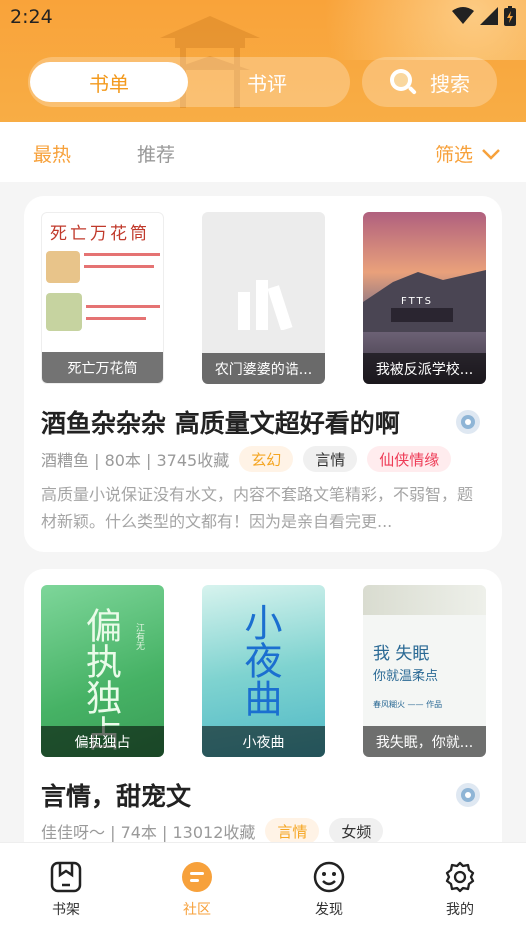 The image size is (526, 936). Describe the element at coordinates (463, 15) in the screenshot. I see `wifi-icon` at that location.